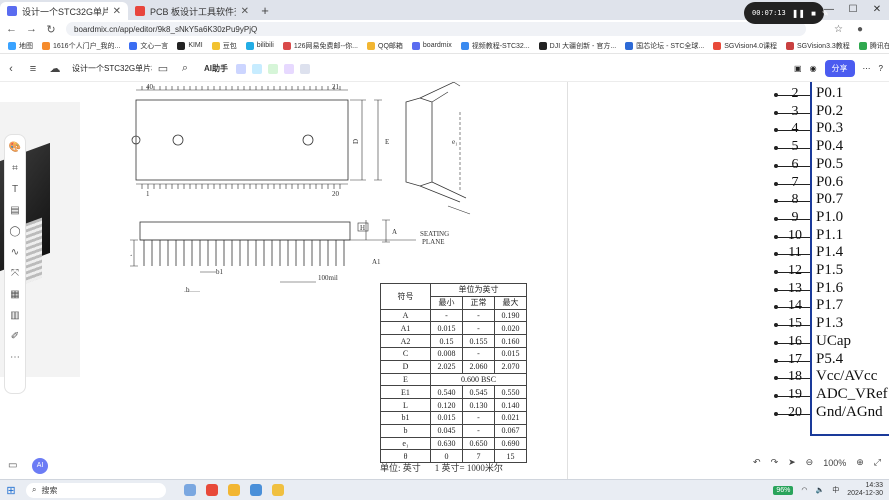 This screenshot has height=500, width=889. I want to click on table-cell: 0.020, so click(510, 328).